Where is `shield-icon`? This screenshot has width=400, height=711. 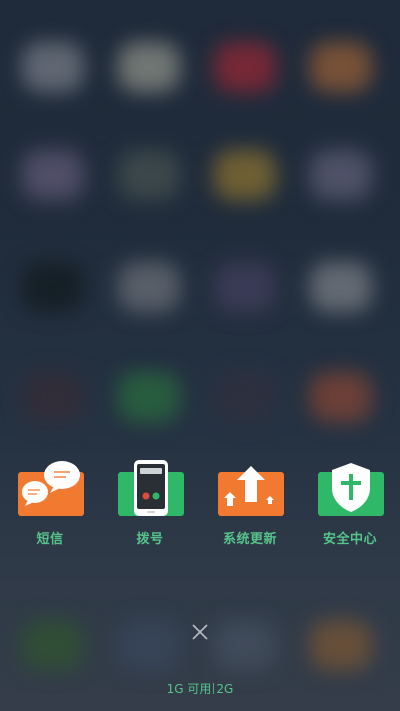
shield-icon is located at coordinates (351, 488).